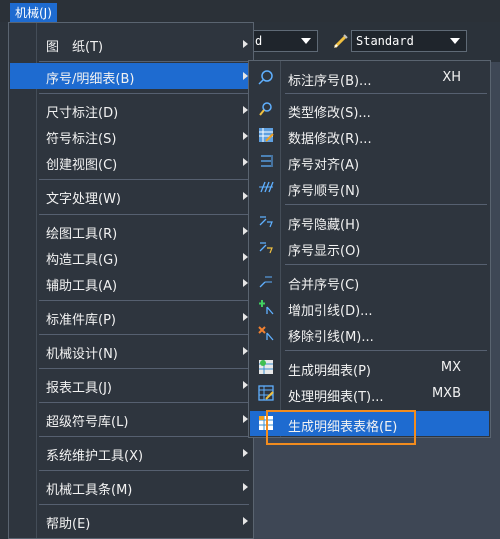 This screenshot has height=539, width=500. What do you see at coordinates (266, 248) in the screenshot?
I see `show-number-icon` at bounding box center [266, 248].